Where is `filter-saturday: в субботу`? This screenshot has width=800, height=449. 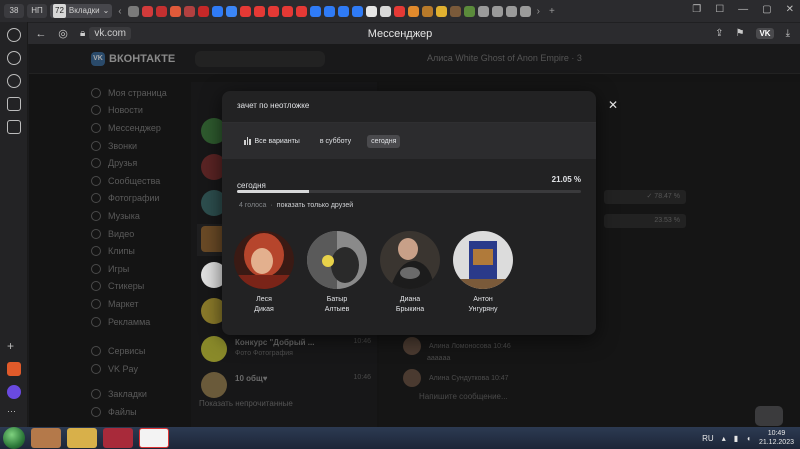 filter-saturday: в субботу is located at coordinates (335, 141).